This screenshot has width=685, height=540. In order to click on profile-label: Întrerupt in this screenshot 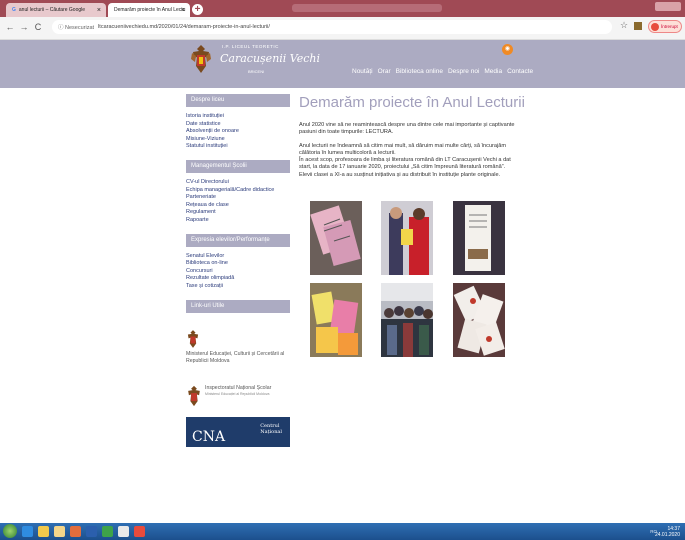, I will do `click(669, 26)`.